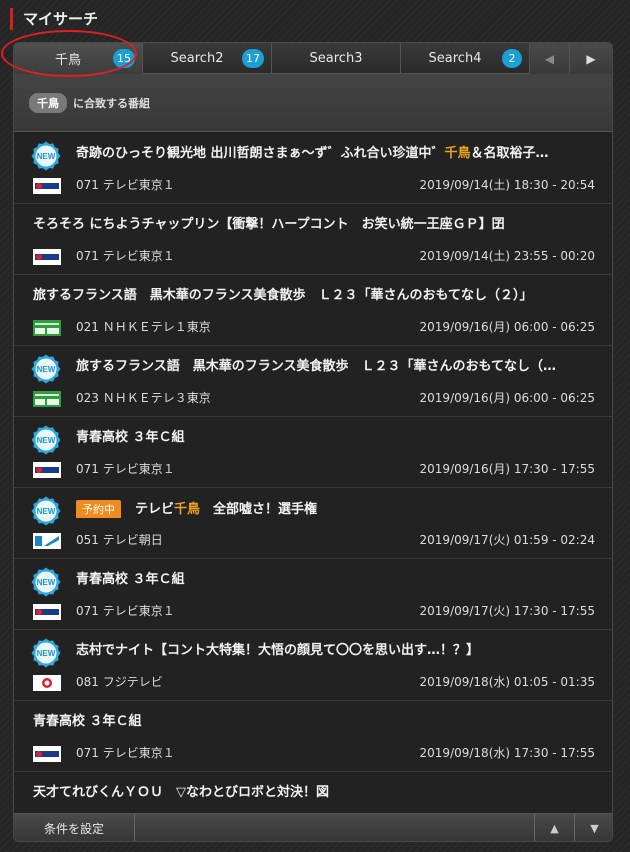 This screenshot has width=630, height=852. What do you see at coordinates (507, 469) in the screenshot?
I see `broadcast-time: 2019/09/16(月) 17:30 - 17:55` at bounding box center [507, 469].